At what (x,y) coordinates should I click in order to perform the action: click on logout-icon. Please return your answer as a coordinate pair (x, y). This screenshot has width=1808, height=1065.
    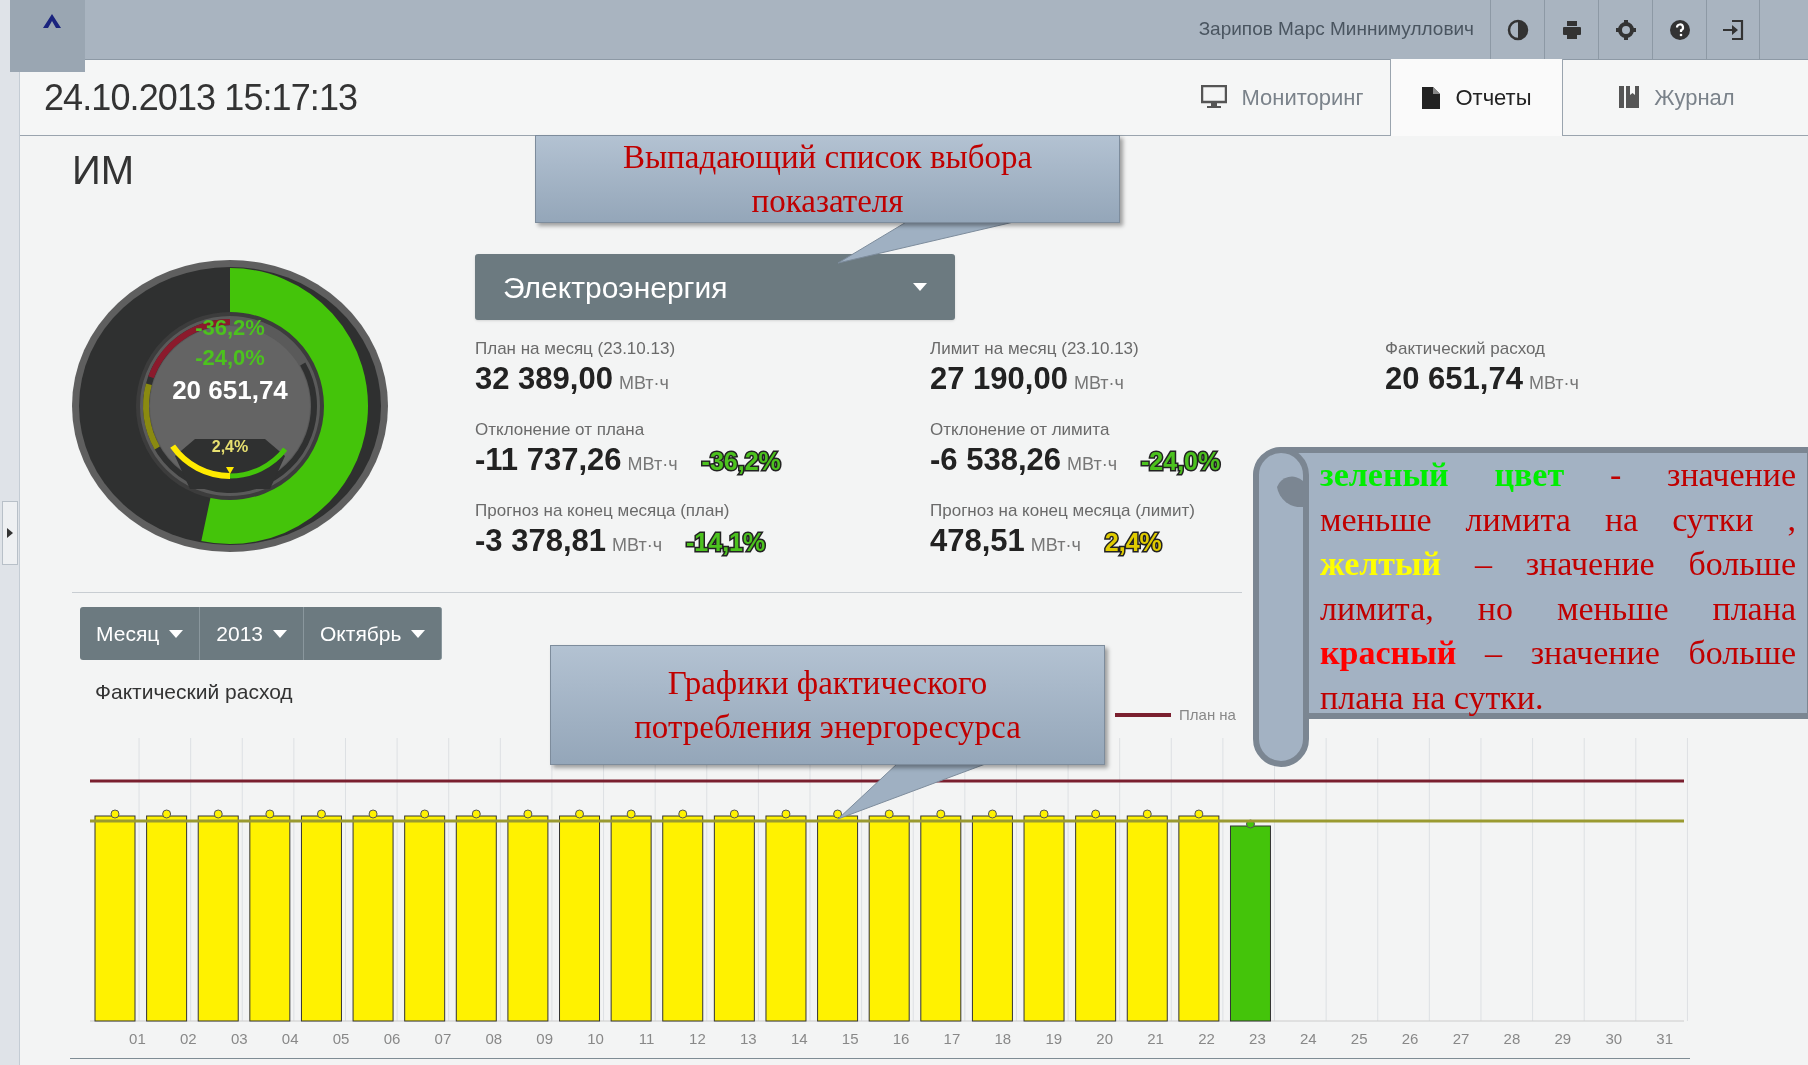
    Looking at the image, I should click on (1733, 29).